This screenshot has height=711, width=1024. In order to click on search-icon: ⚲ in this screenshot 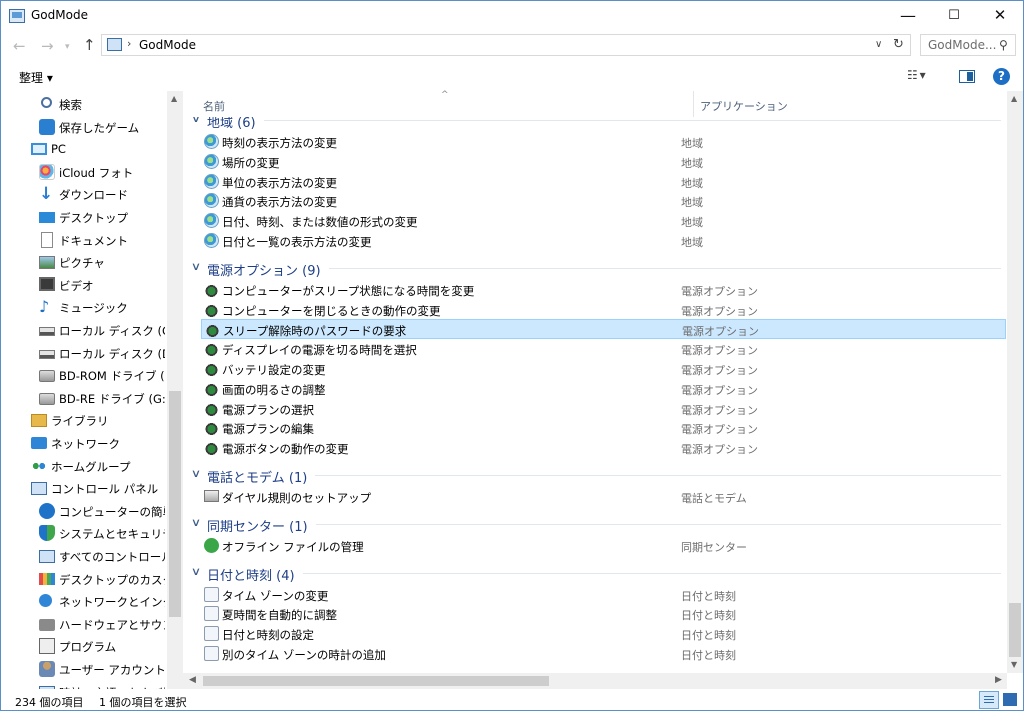, I will do `click(1003, 45)`.